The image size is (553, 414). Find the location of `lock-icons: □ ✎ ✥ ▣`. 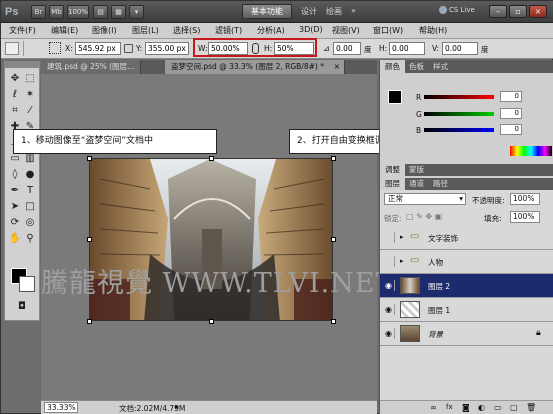

lock-icons: □ ✎ ✥ ▣ is located at coordinates (424, 216).